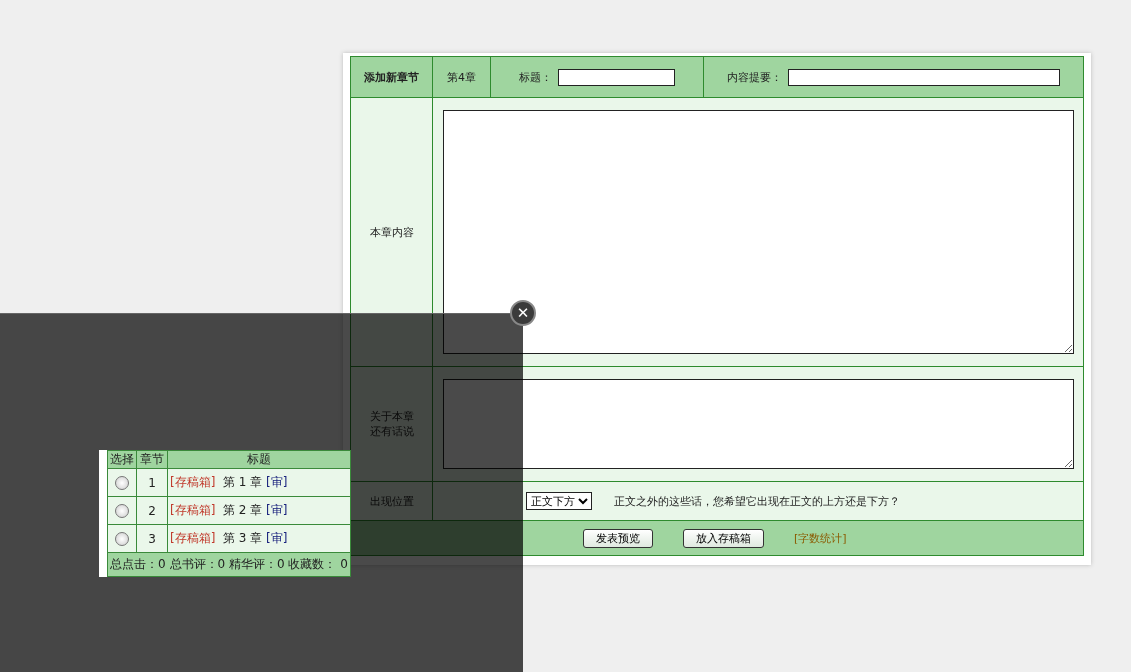 The height and width of the screenshot is (672, 1131). What do you see at coordinates (243, 538) in the screenshot?
I see `chapter-title: 第 3 章` at bounding box center [243, 538].